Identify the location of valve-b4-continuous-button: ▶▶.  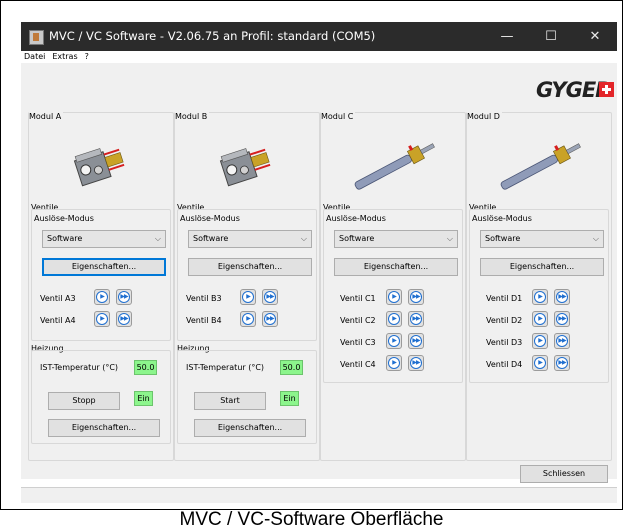
(270, 319).